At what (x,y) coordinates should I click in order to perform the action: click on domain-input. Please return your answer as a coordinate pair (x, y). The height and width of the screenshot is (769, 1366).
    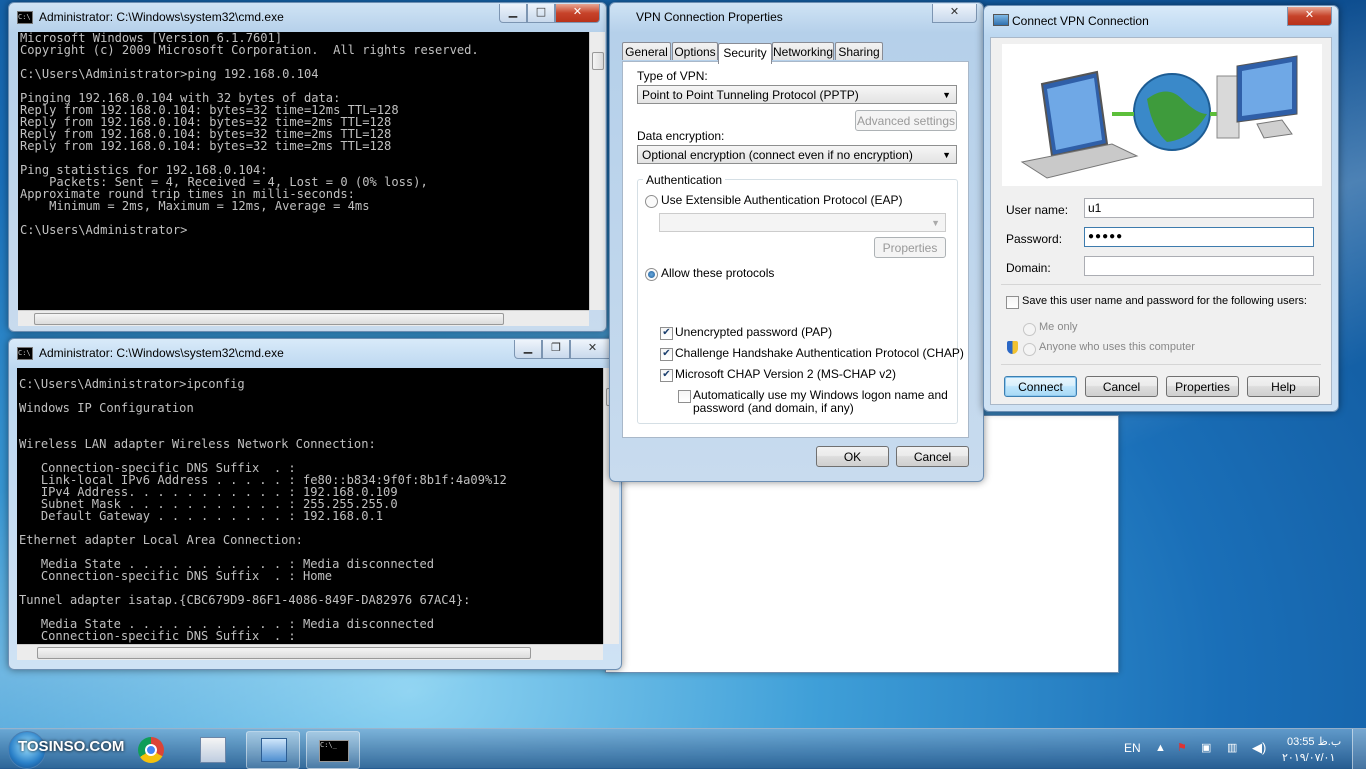
    Looking at the image, I should click on (1199, 266).